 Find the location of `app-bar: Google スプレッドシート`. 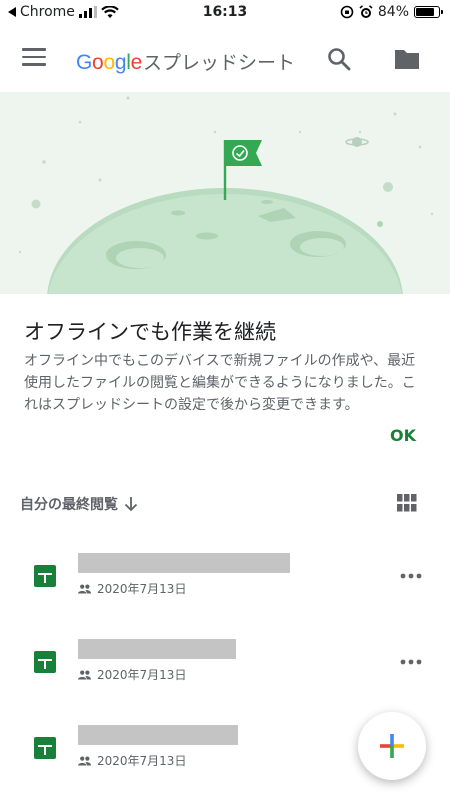

app-bar: Google スプレッドシート is located at coordinates (225, 59).